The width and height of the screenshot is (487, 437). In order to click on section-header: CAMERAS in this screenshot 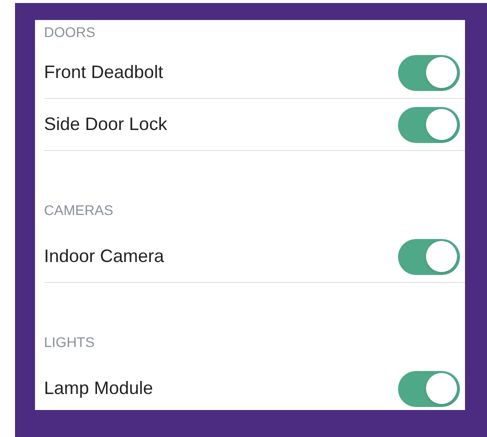, I will do `click(79, 210)`.